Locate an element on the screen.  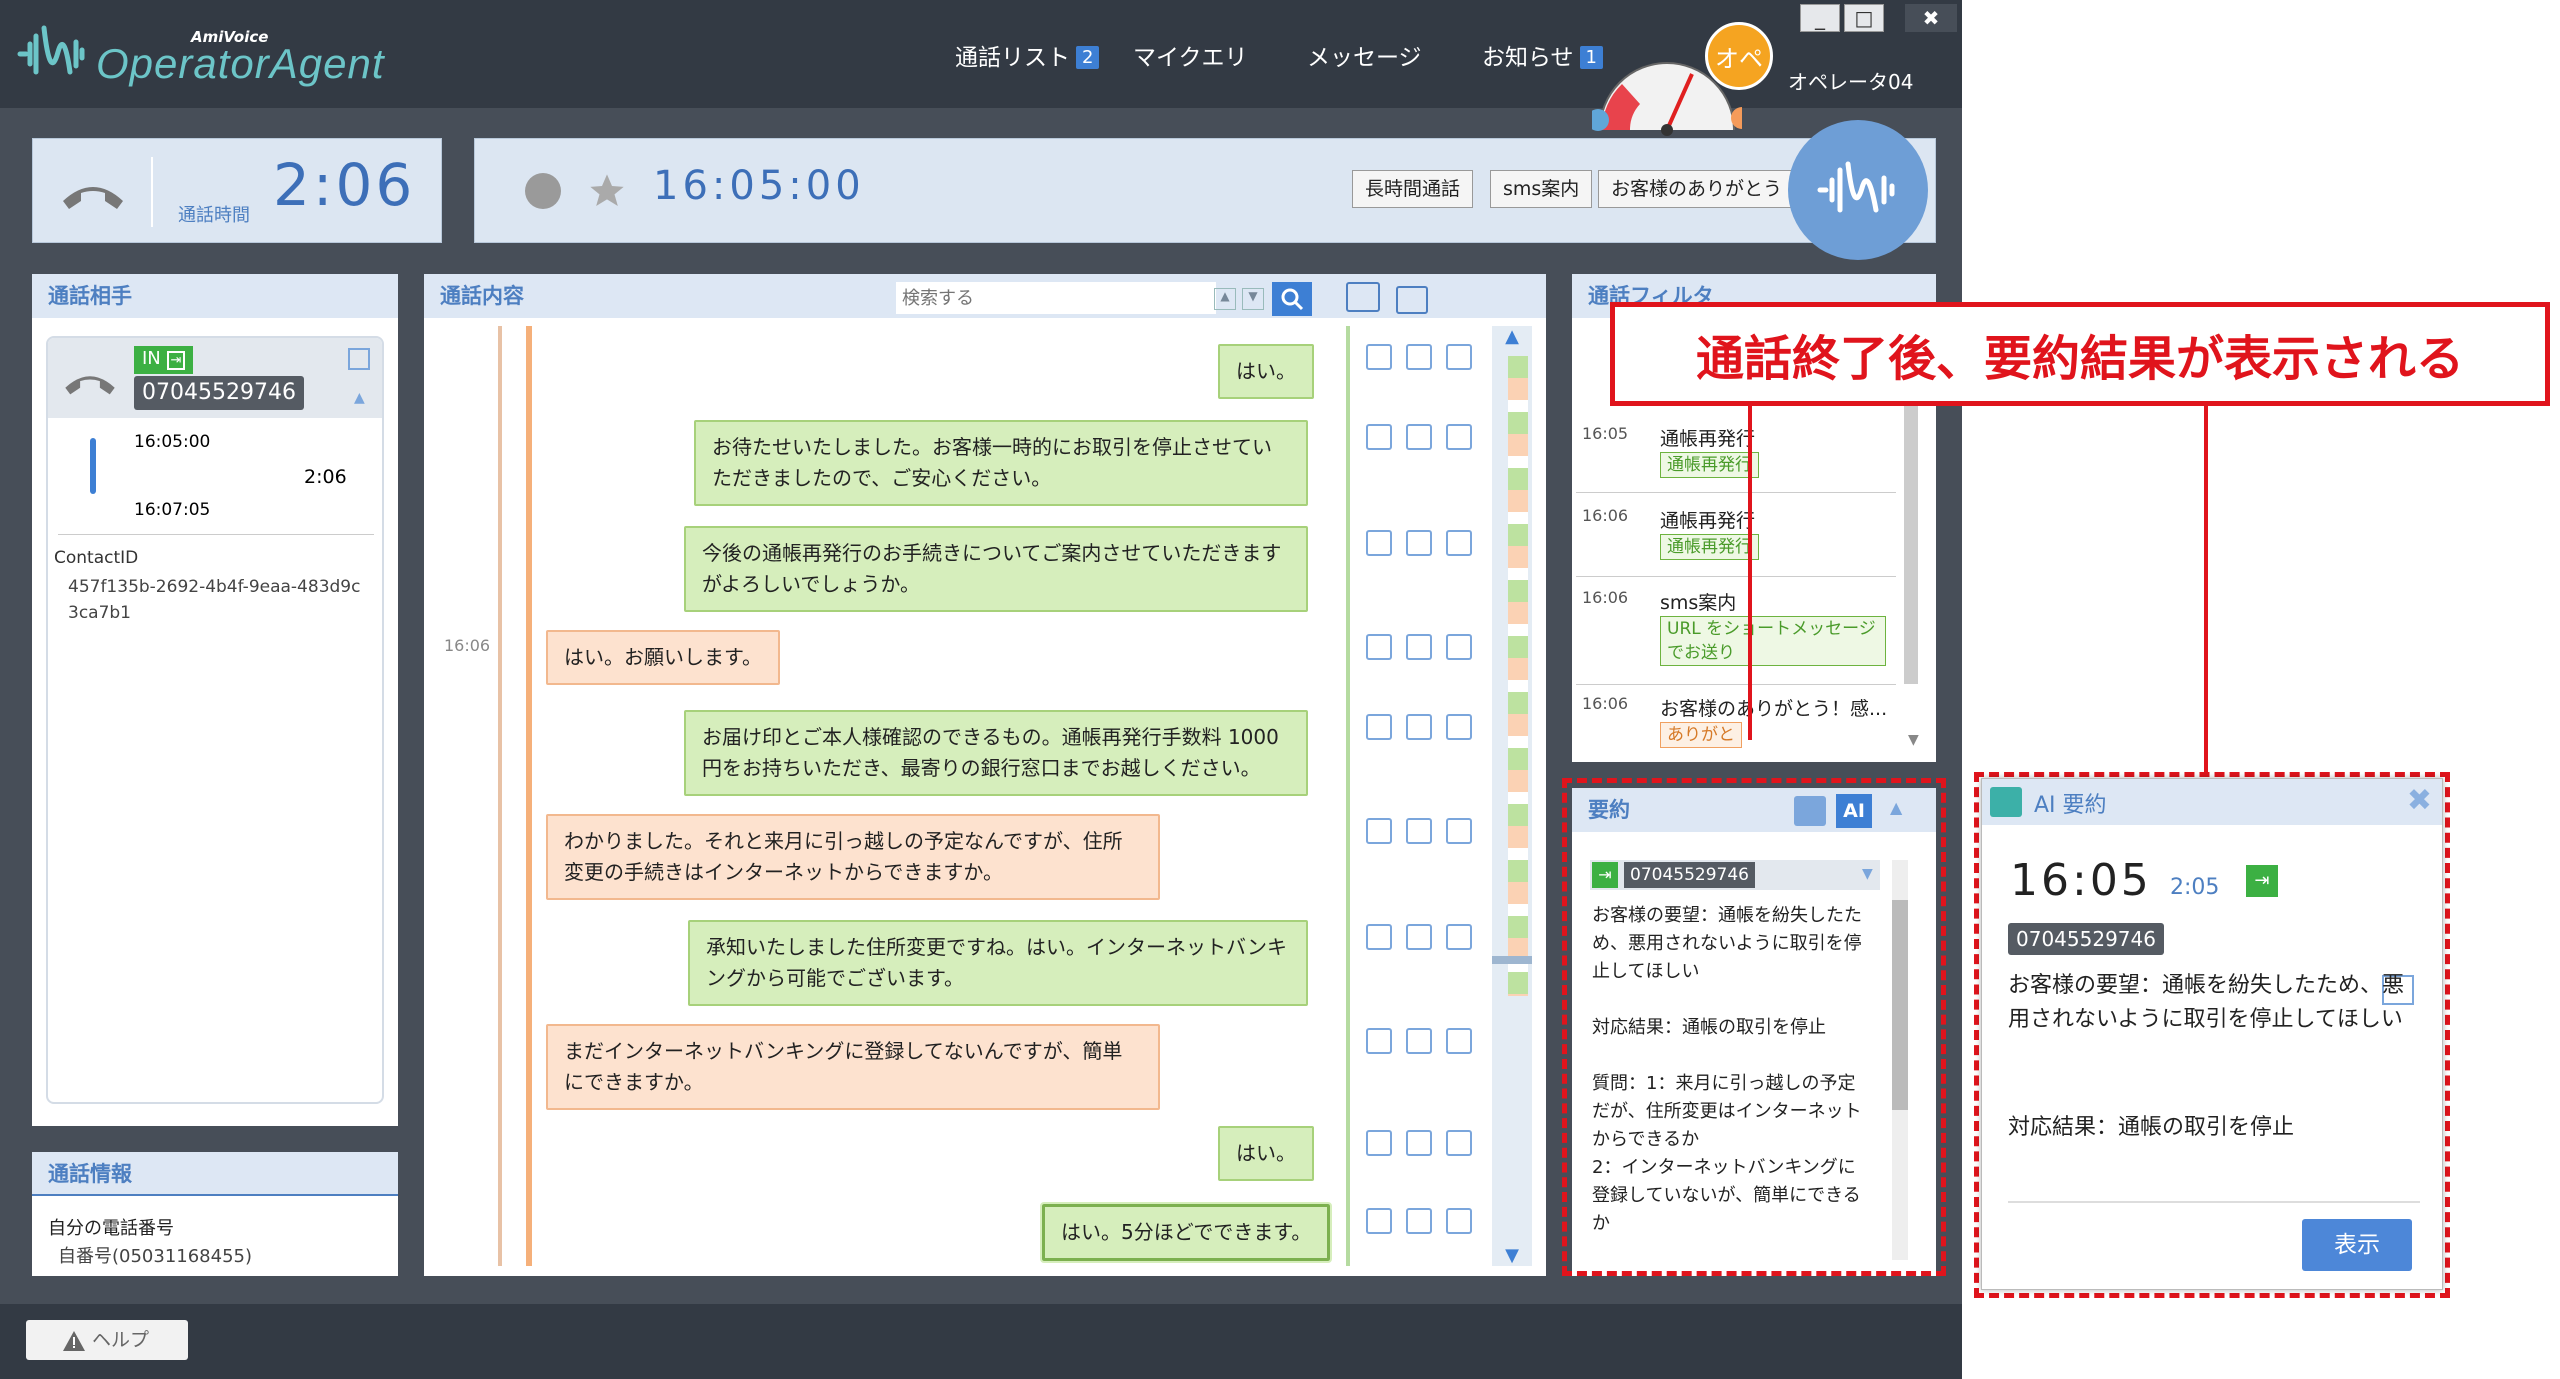
popup-request: お客様の要望：通帳を紛失したため、悪用されないように取引を停止してほしい is located at coordinates (2206, 1002).